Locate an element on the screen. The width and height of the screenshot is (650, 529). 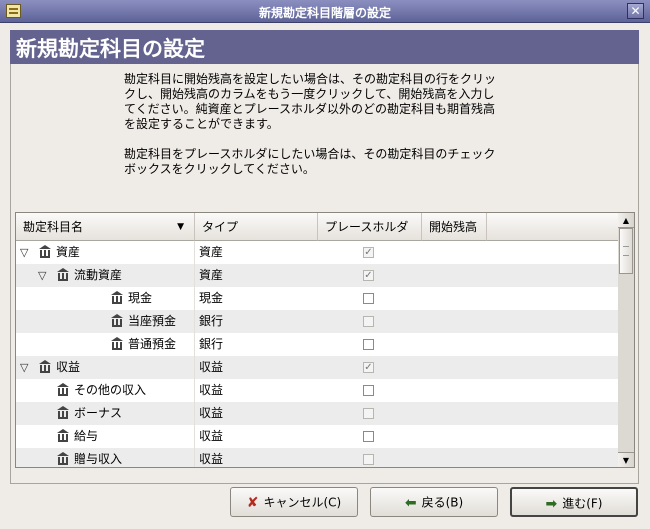
tree-row: 現金 現金 is located at coordinates (317, 298).